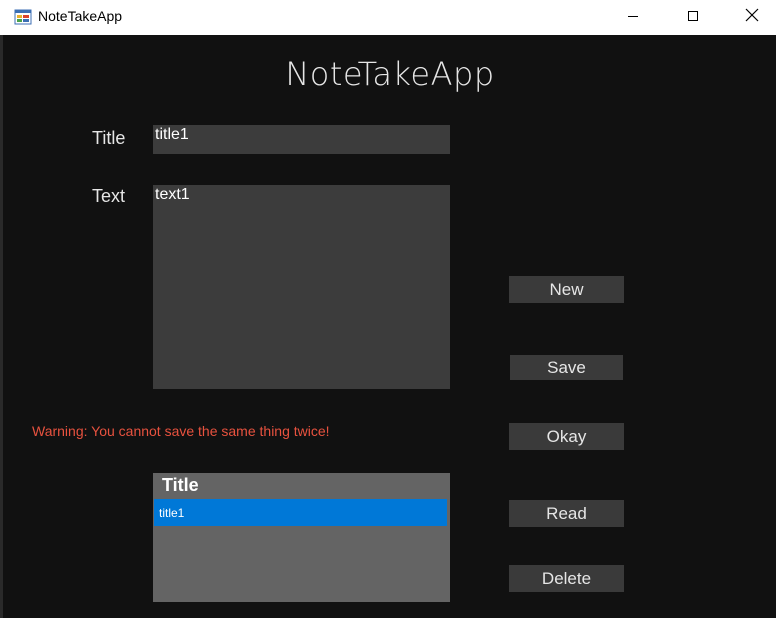 The width and height of the screenshot is (776, 618). What do you see at coordinates (301, 287) in the screenshot?
I see `text-area` at bounding box center [301, 287].